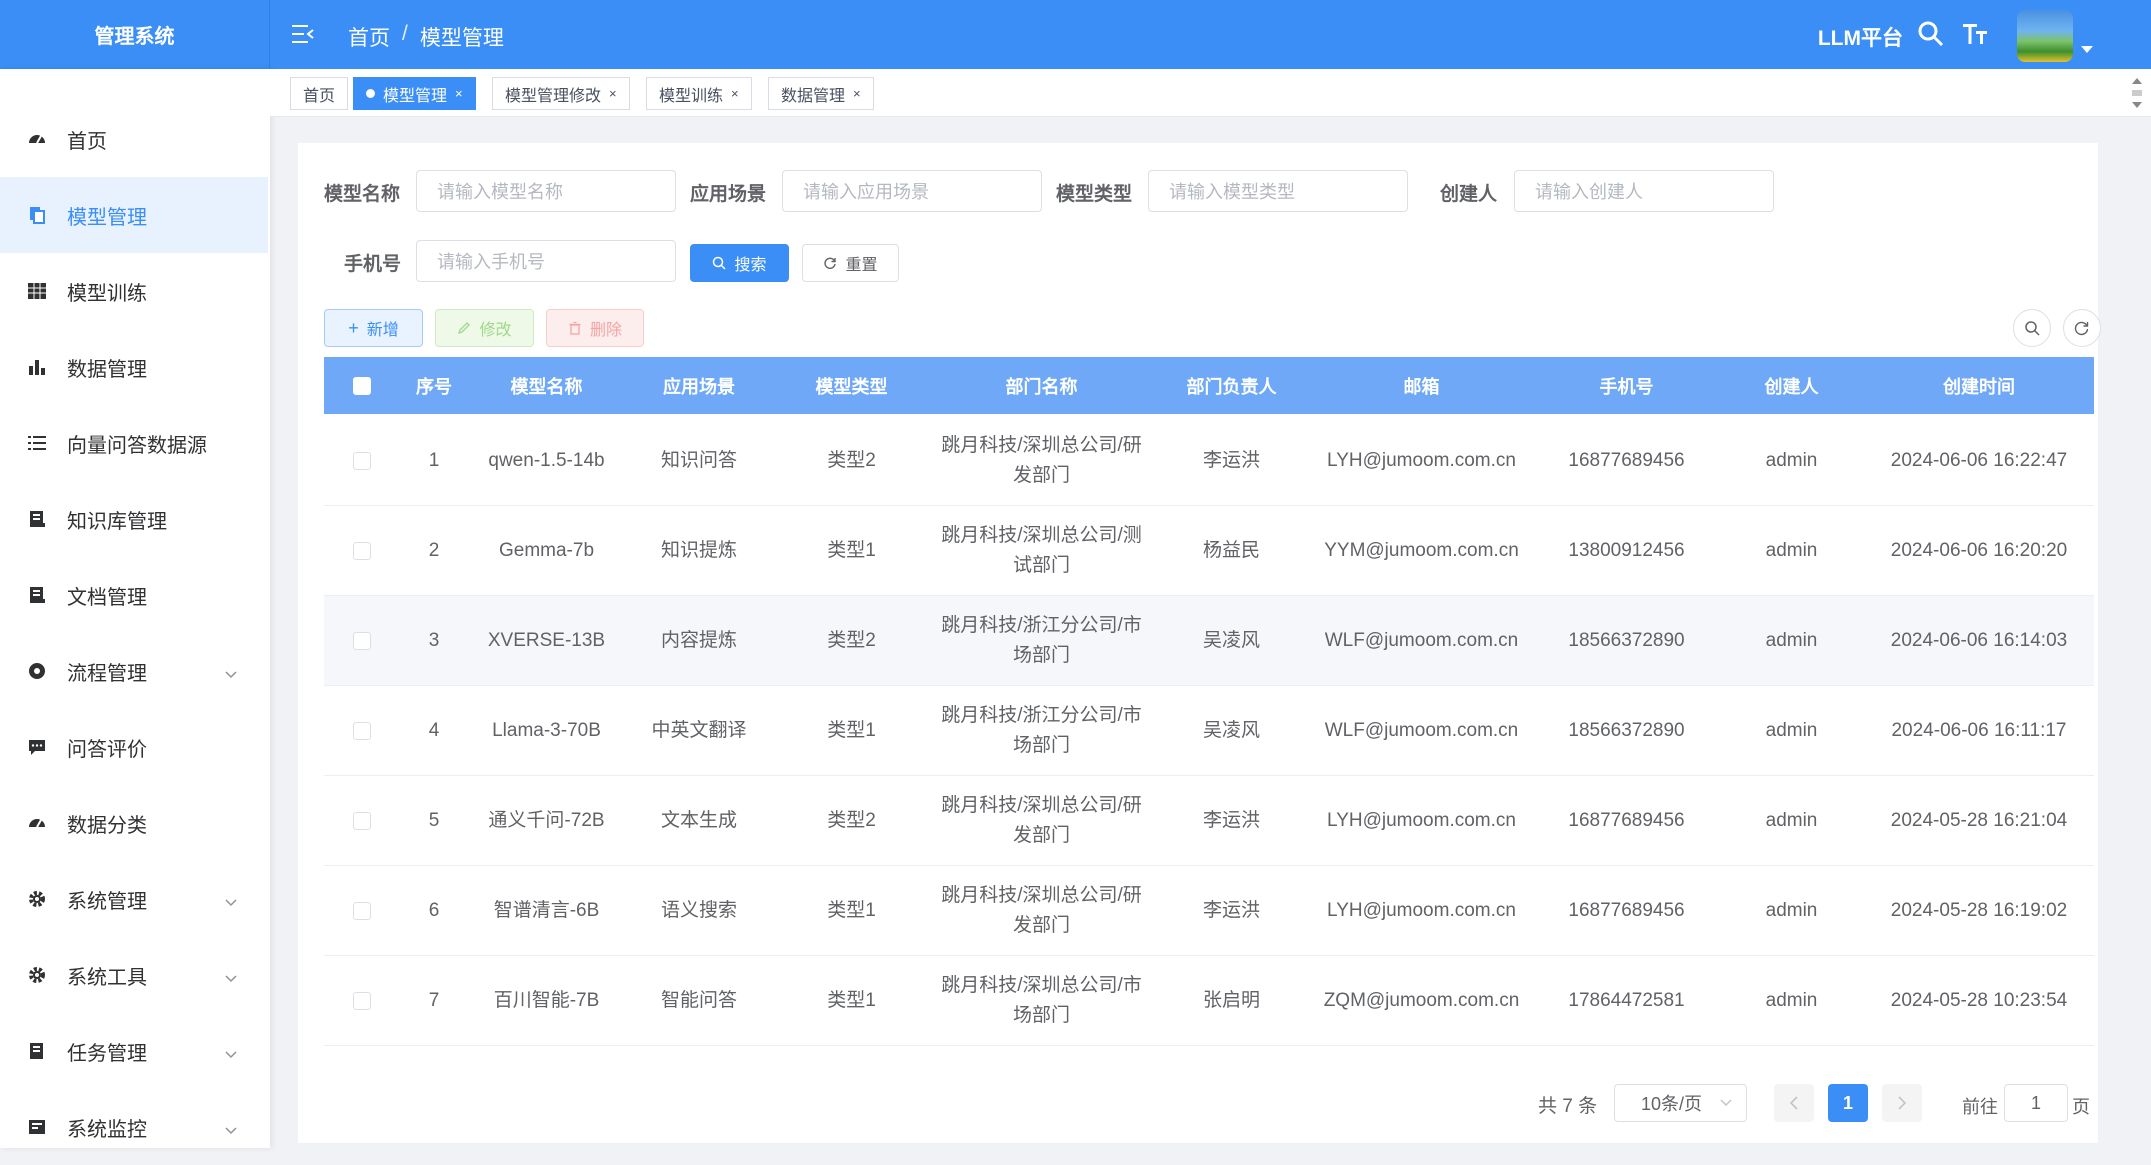 This screenshot has height=1165, width=2151. Describe the element at coordinates (1860, 38) in the screenshot. I see `platform-label: LLM平台` at that location.